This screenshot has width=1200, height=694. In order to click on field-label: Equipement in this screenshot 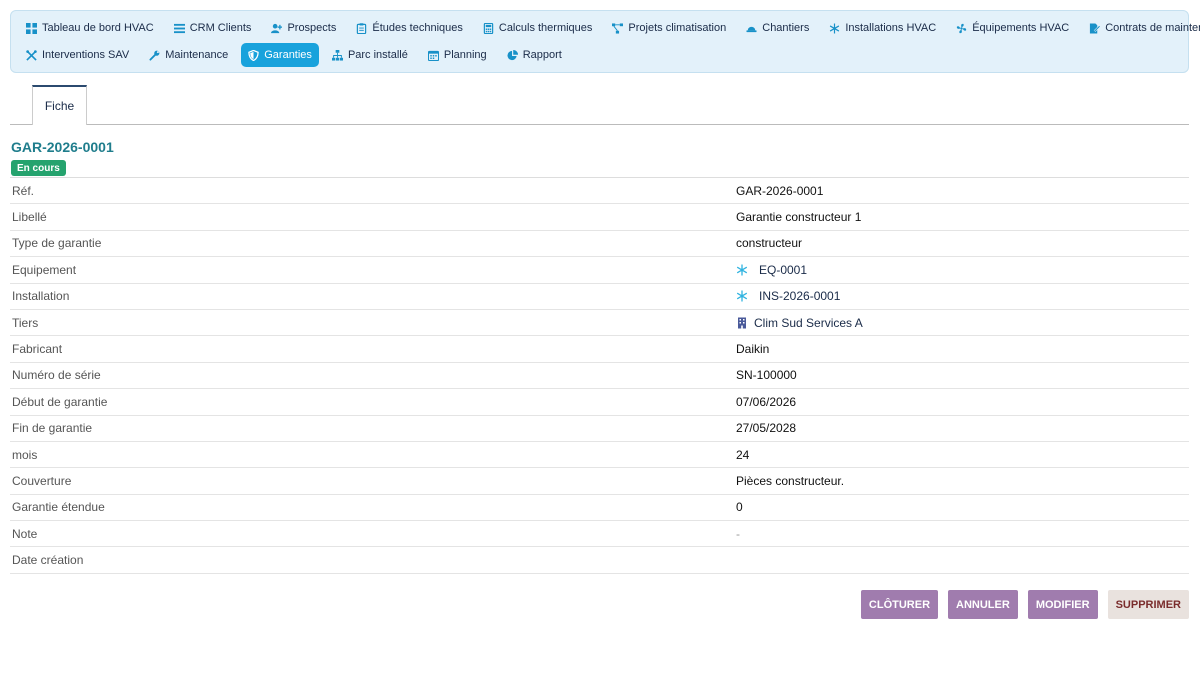, I will do `click(44, 269)`.